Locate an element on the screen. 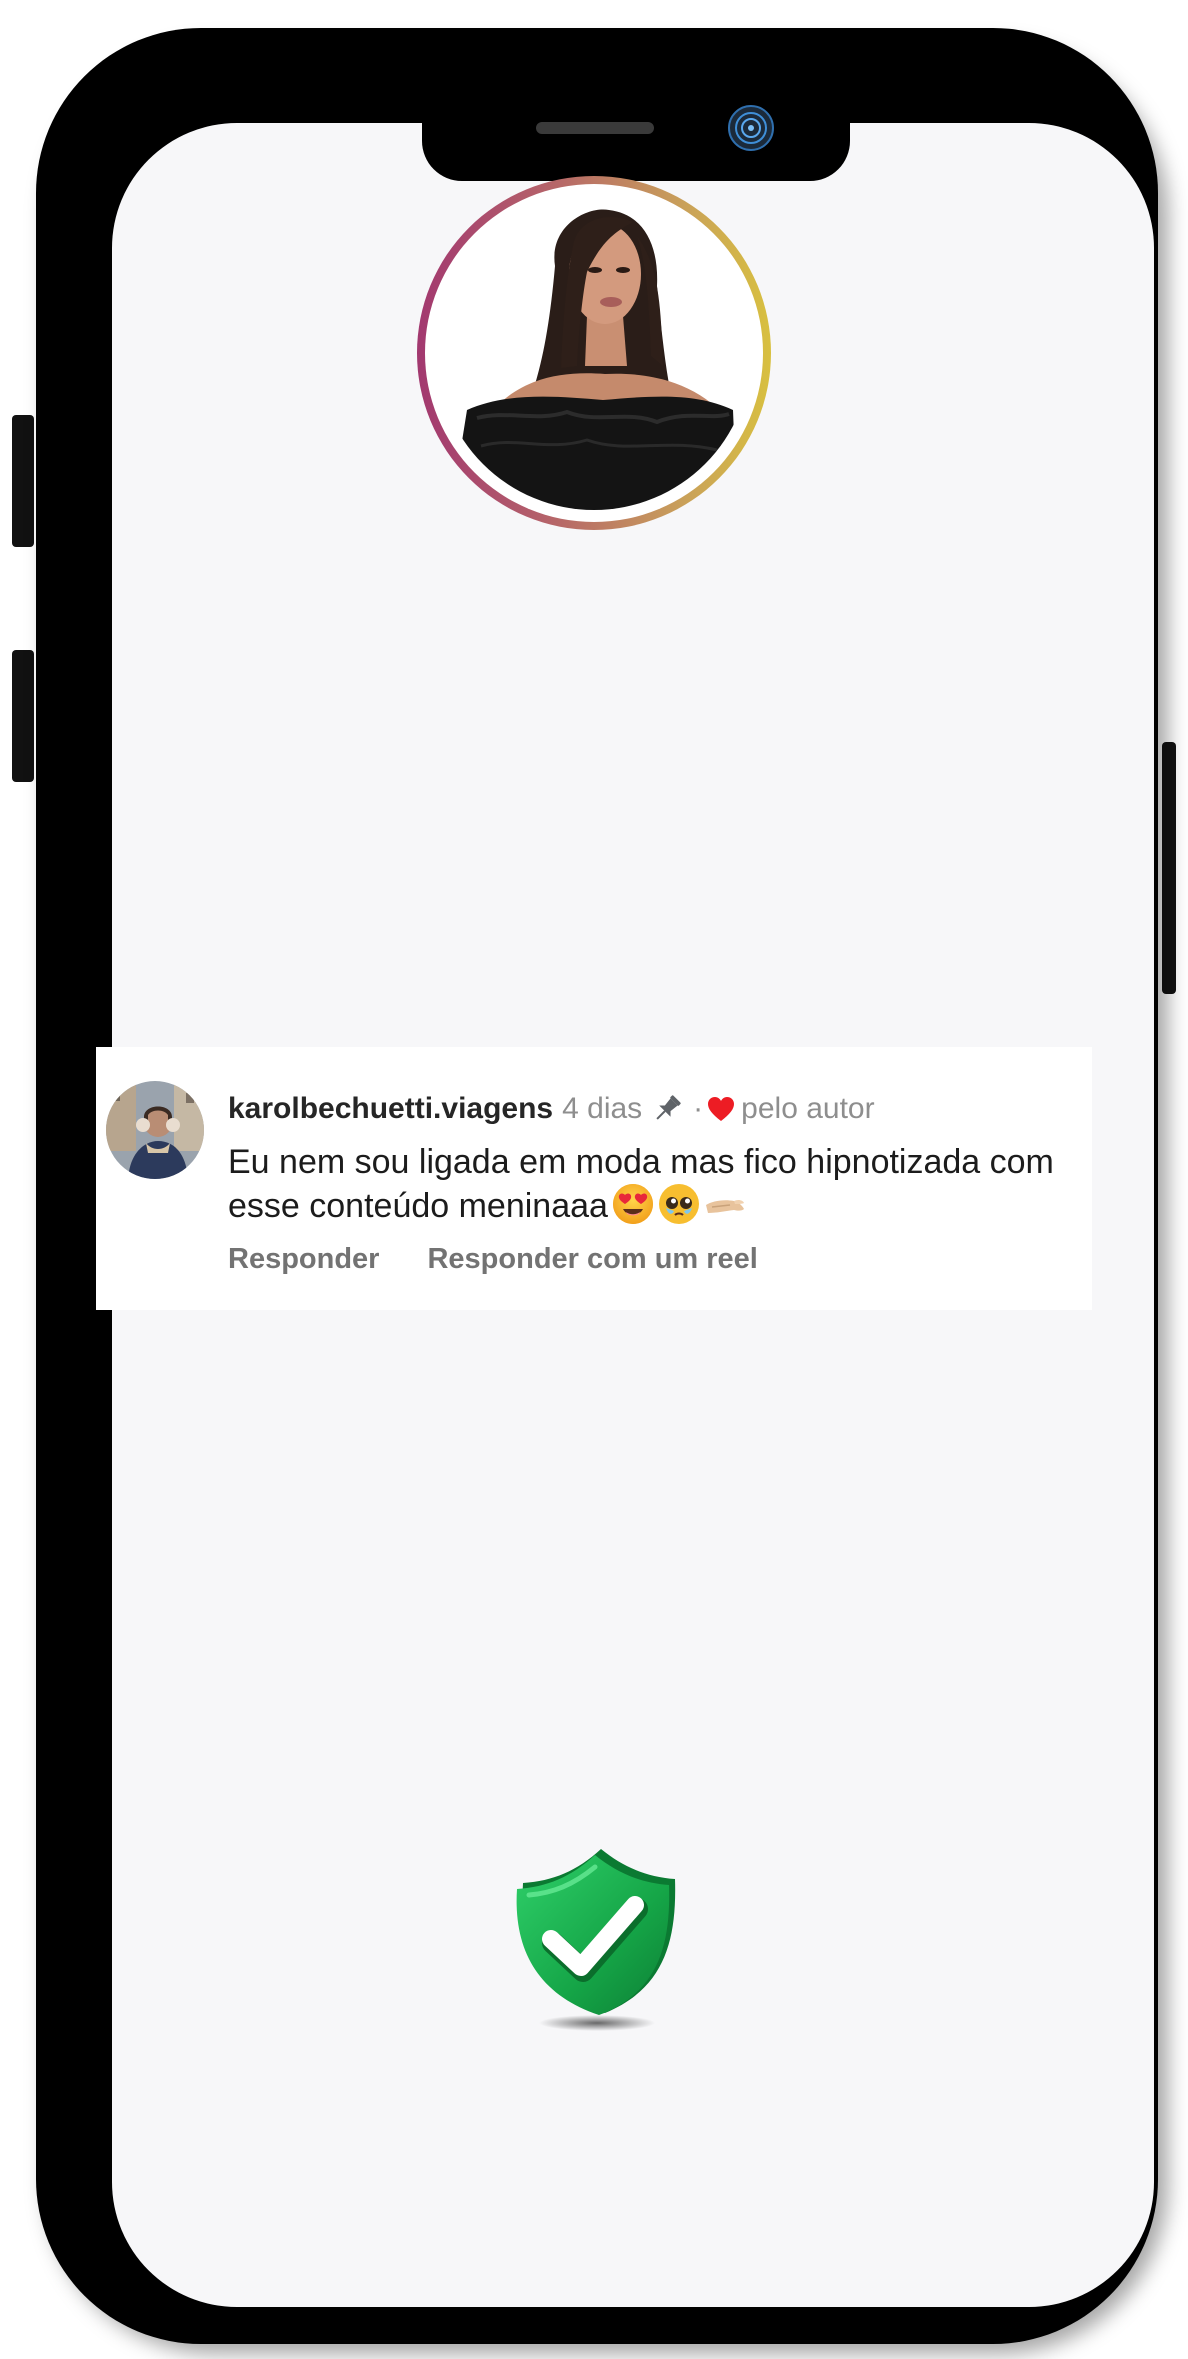  commenter-avatar is located at coordinates (155, 1130).